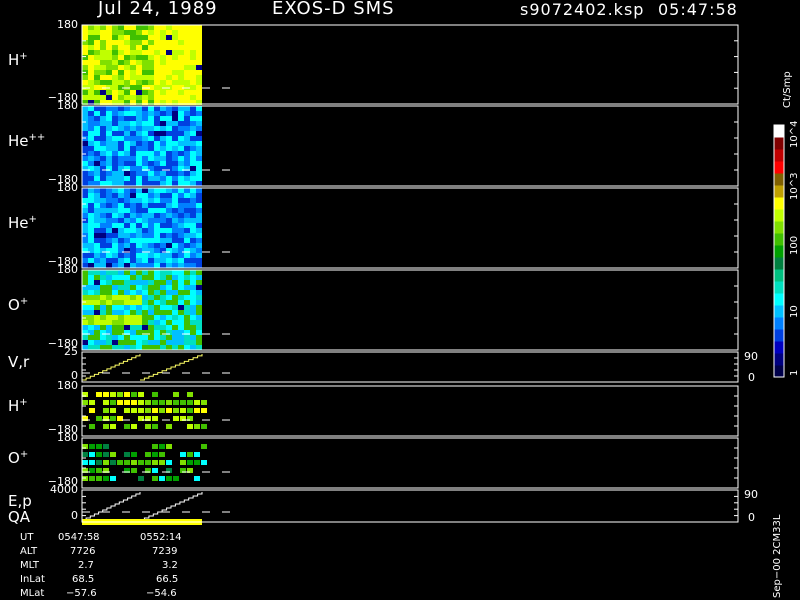 The image size is (800, 600). Describe the element at coordinates (67, 187) in the screenshot. I see `y-tick-top: 180` at that location.